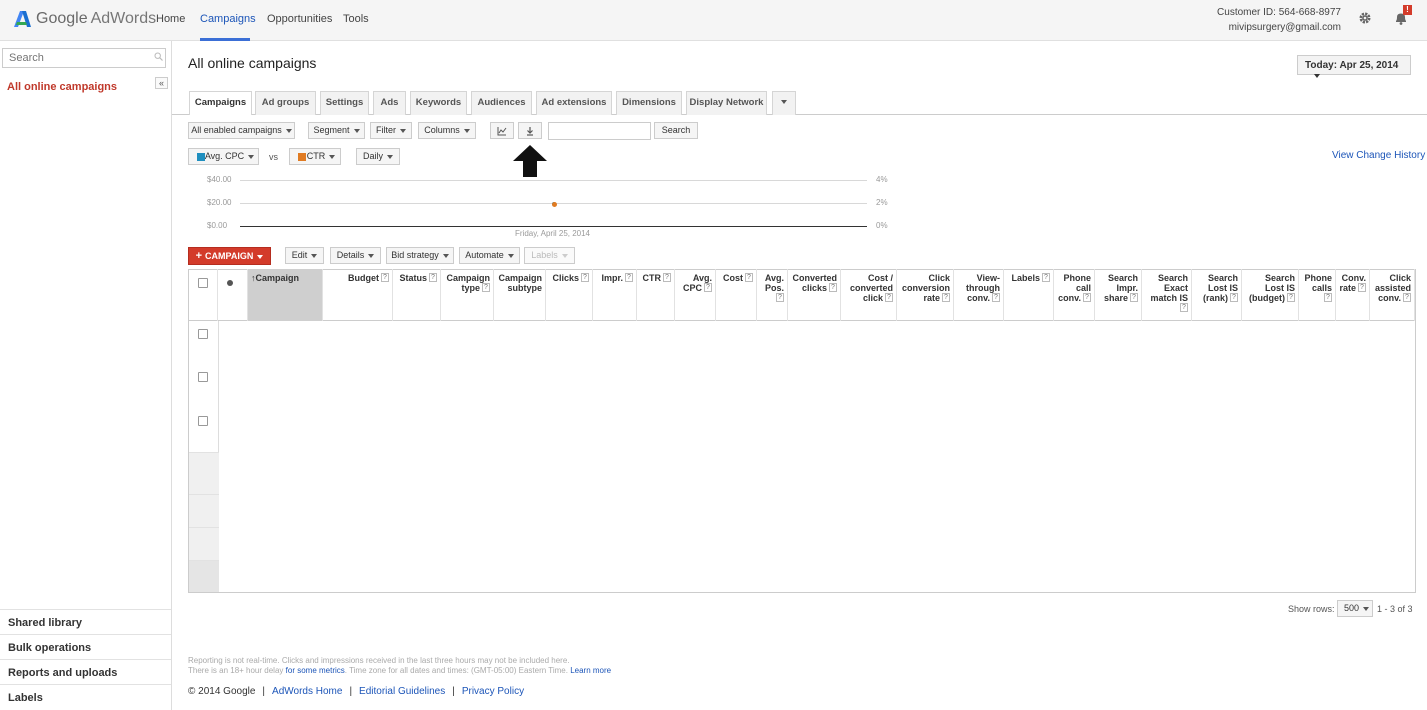 The image size is (1427, 710). Describe the element at coordinates (229, 256) in the screenshot. I see `add-campaign-button: + CAMPAIGN` at that location.